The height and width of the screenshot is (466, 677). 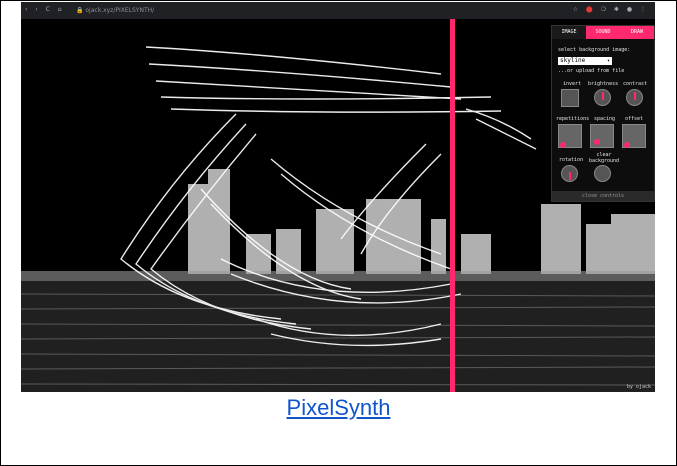 I want to click on label-brightness: brightness, so click(x=603, y=84).